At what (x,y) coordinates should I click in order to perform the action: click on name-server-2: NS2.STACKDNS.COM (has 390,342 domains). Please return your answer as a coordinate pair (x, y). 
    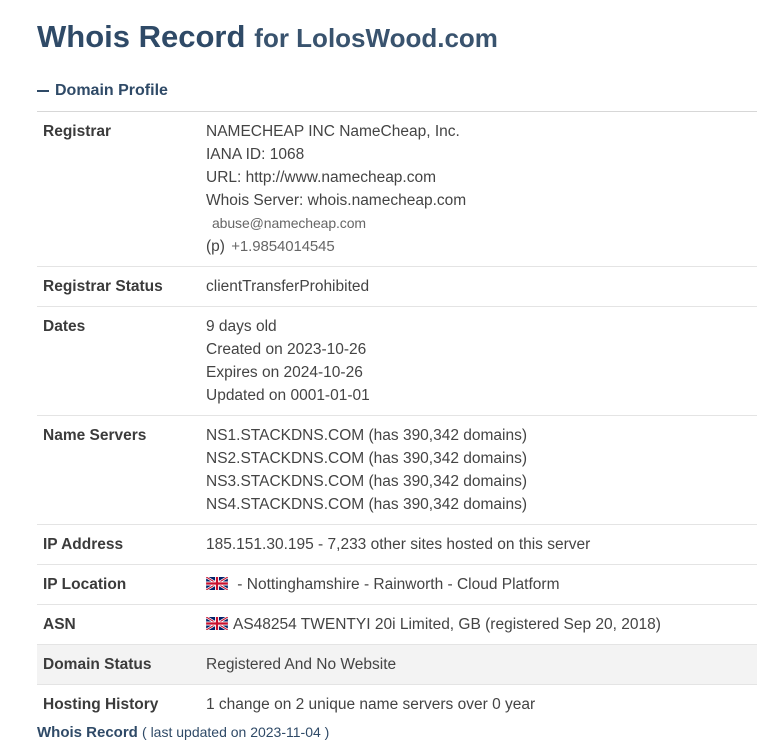
    Looking at the image, I should click on (367, 458).